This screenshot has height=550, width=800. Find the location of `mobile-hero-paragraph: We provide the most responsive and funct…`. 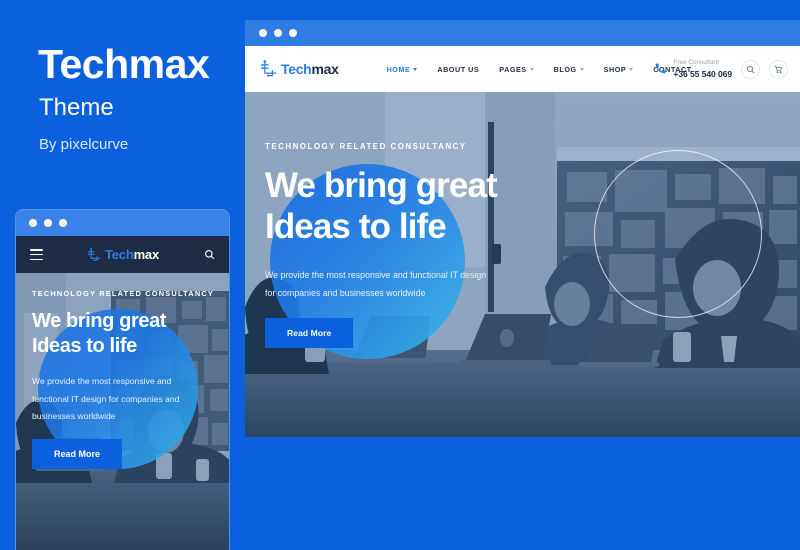

mobile-hero-paragraph: We provide the most responsive and funct… is located at coordinates (106, 398).